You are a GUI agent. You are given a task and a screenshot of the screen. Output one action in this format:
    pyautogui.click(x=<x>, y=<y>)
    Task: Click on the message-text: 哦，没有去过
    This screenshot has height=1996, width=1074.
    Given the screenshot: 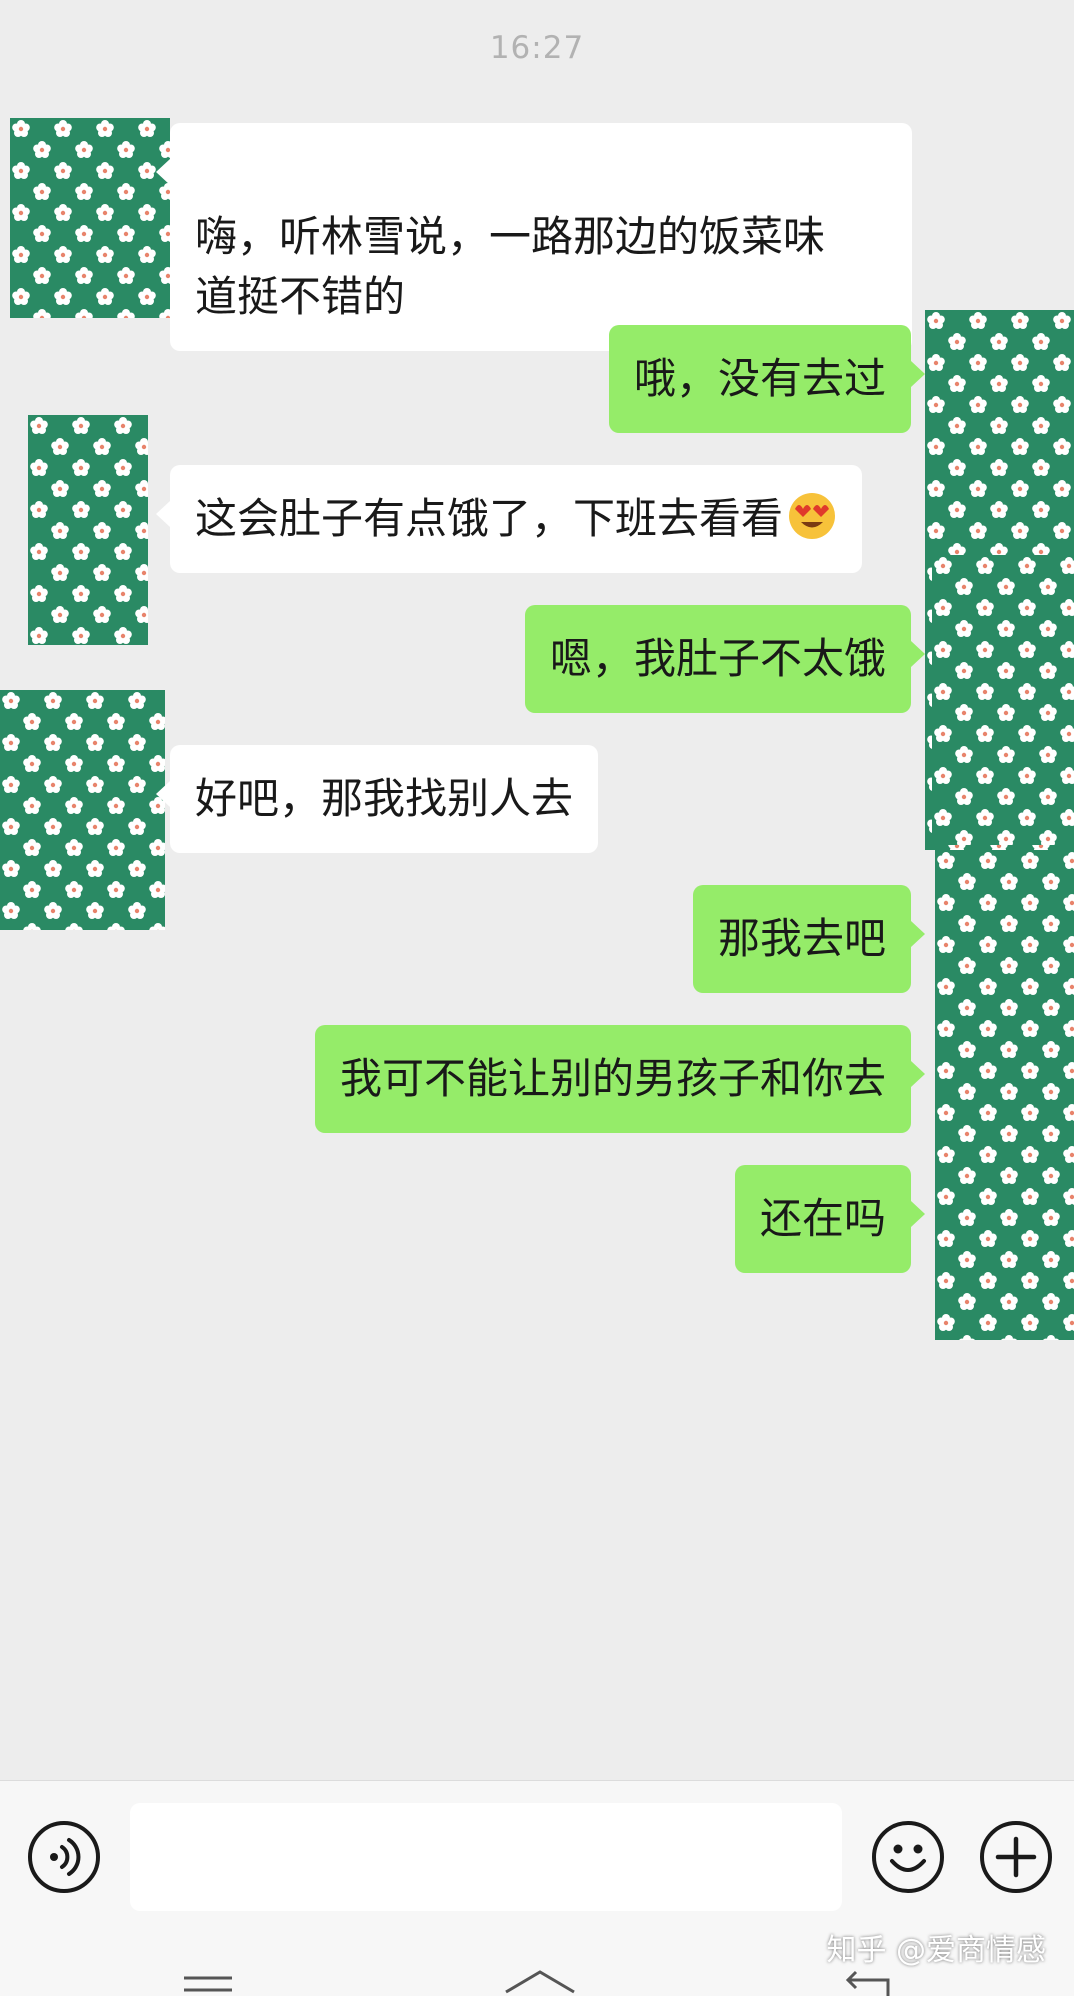 What is the action you would take?
    pyautogui.click(x=759, y=378)
    